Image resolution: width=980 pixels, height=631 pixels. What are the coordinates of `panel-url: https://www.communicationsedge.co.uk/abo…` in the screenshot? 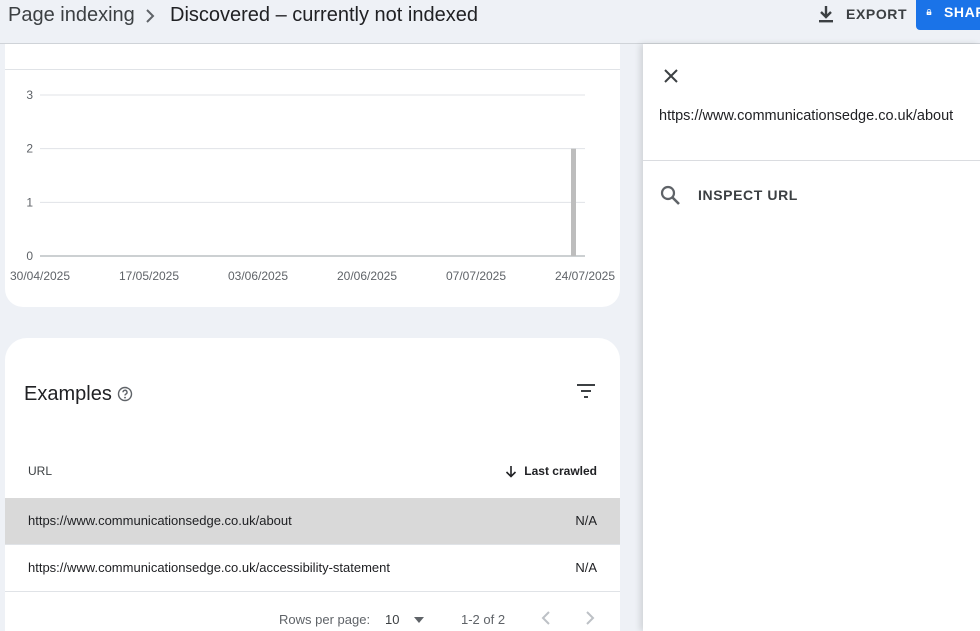 It's located at (806, 116).